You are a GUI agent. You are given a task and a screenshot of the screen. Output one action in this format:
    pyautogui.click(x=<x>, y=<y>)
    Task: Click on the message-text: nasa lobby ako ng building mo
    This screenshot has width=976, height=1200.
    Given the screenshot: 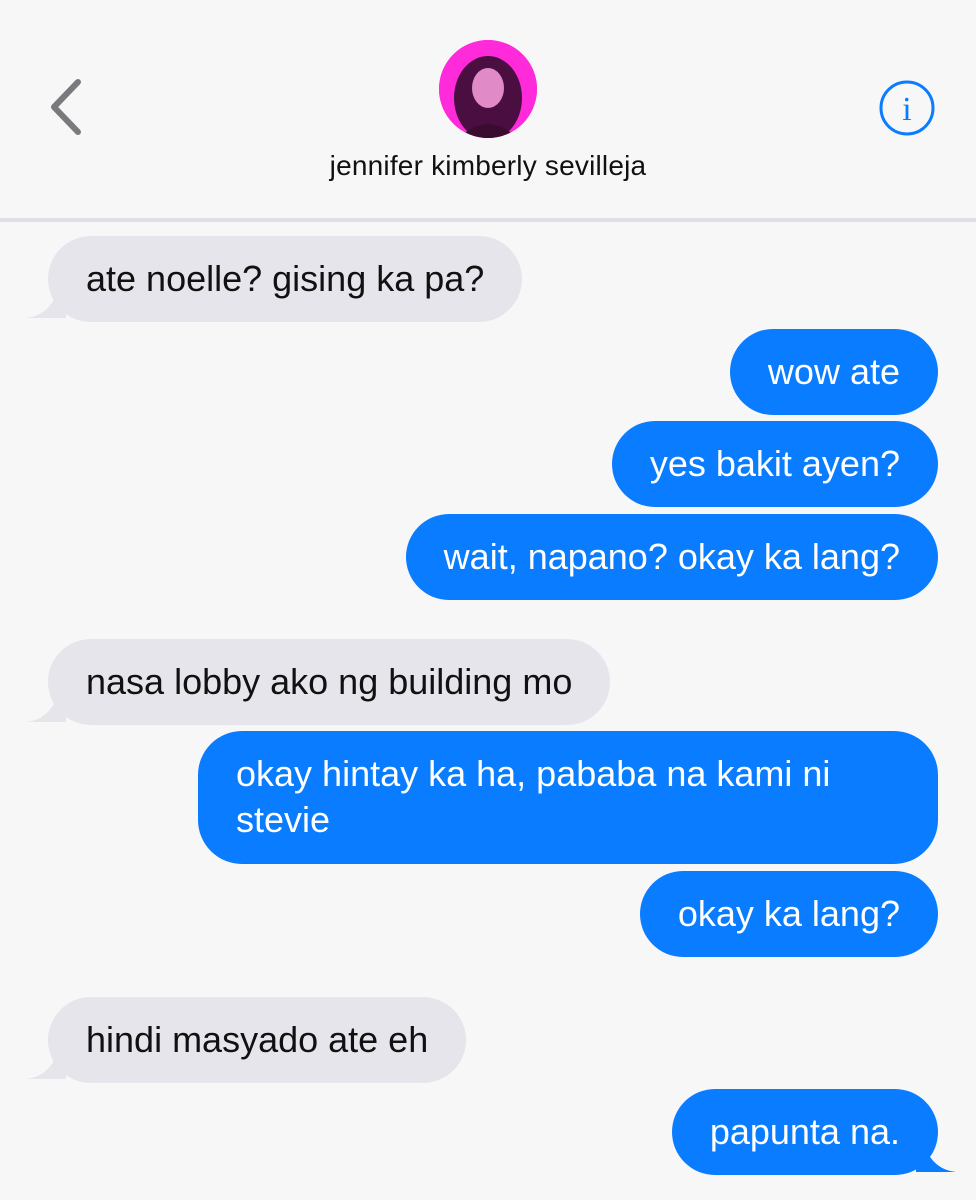 What is the action you would take?
    pyautogui.click(x=329, y=681)
    